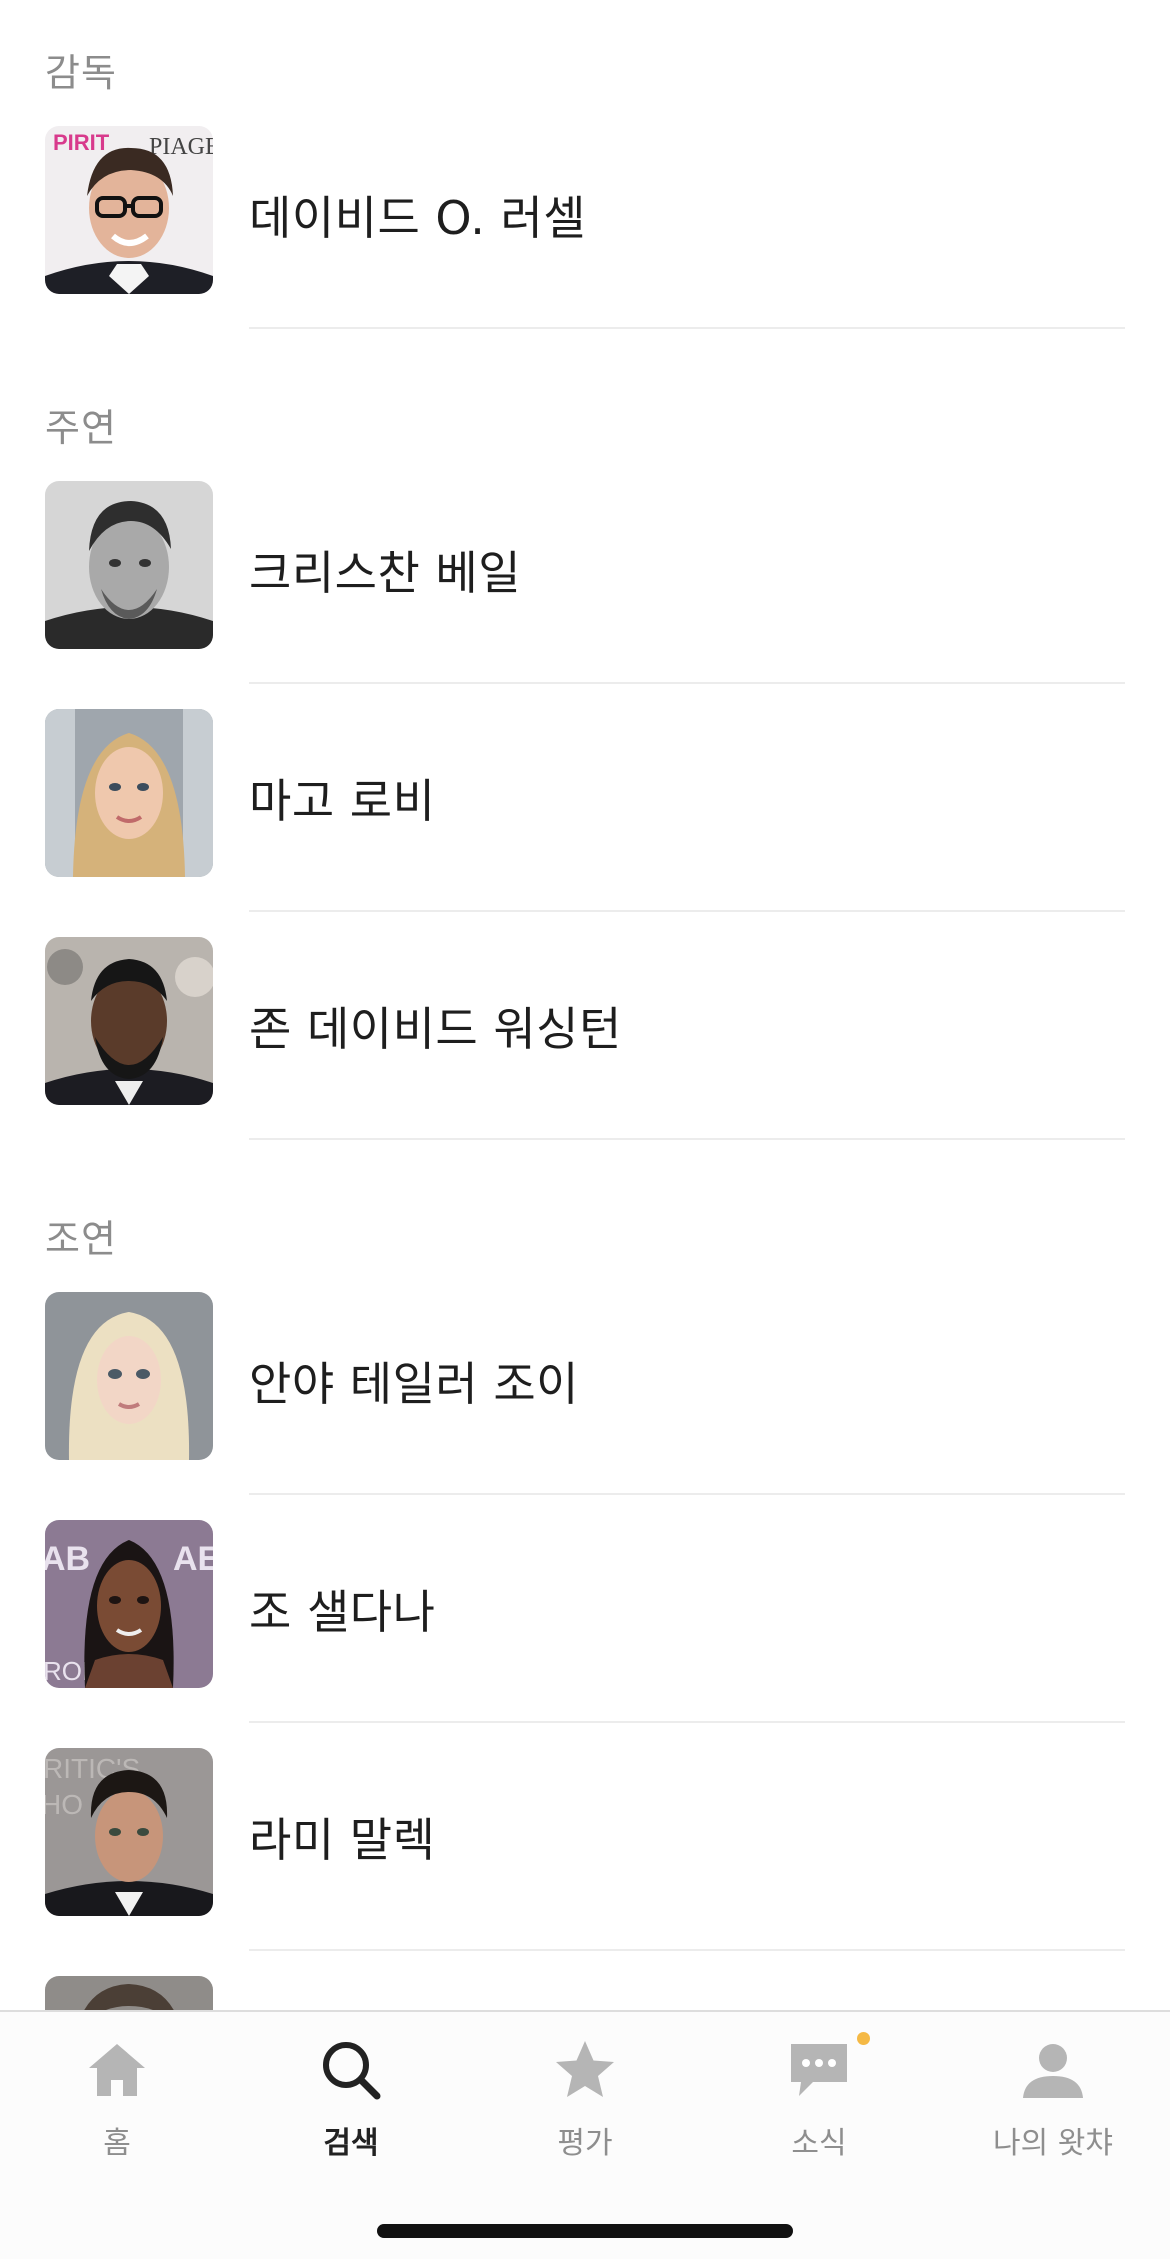 Image resolution: width=1170 pixels, height=2259 pixels. What do you see at coordinates (585, 2231) in the screenshot?
I see `home-indicator` at bounding box center [585, 2231].